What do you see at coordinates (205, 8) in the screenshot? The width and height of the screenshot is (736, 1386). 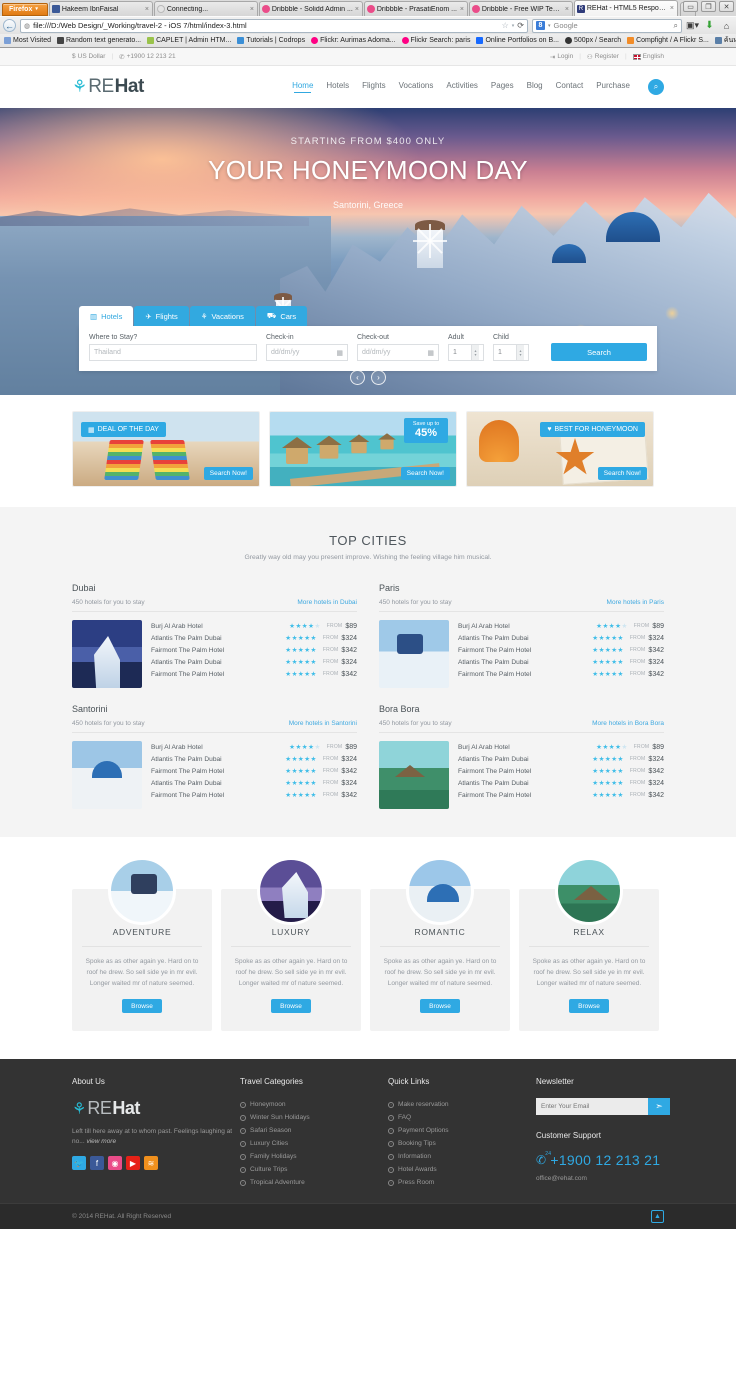 I see `browser-tab: Connecting... ×` at bounding box center [205, 8].